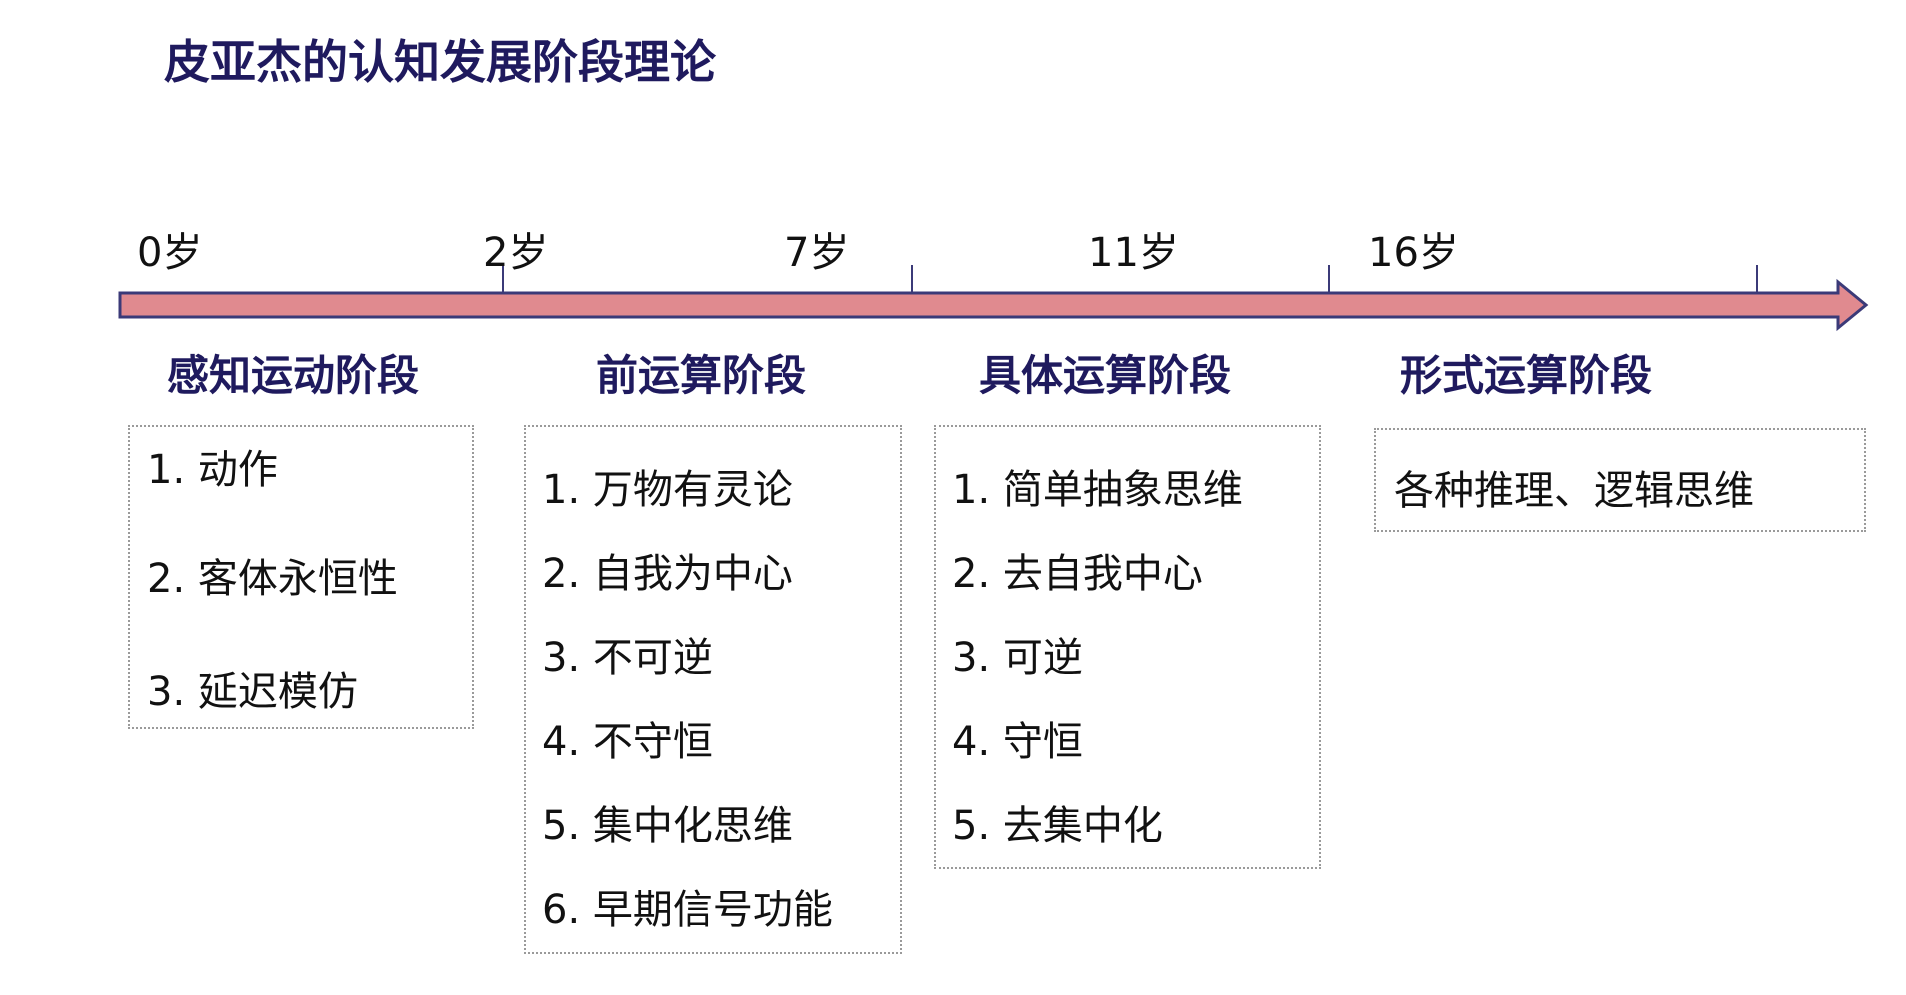 This screenshot has height=995, width=1906. Describe the element at coordinates (1413, 253) in the screenshot. I see `age-label: 16岁` at that location.